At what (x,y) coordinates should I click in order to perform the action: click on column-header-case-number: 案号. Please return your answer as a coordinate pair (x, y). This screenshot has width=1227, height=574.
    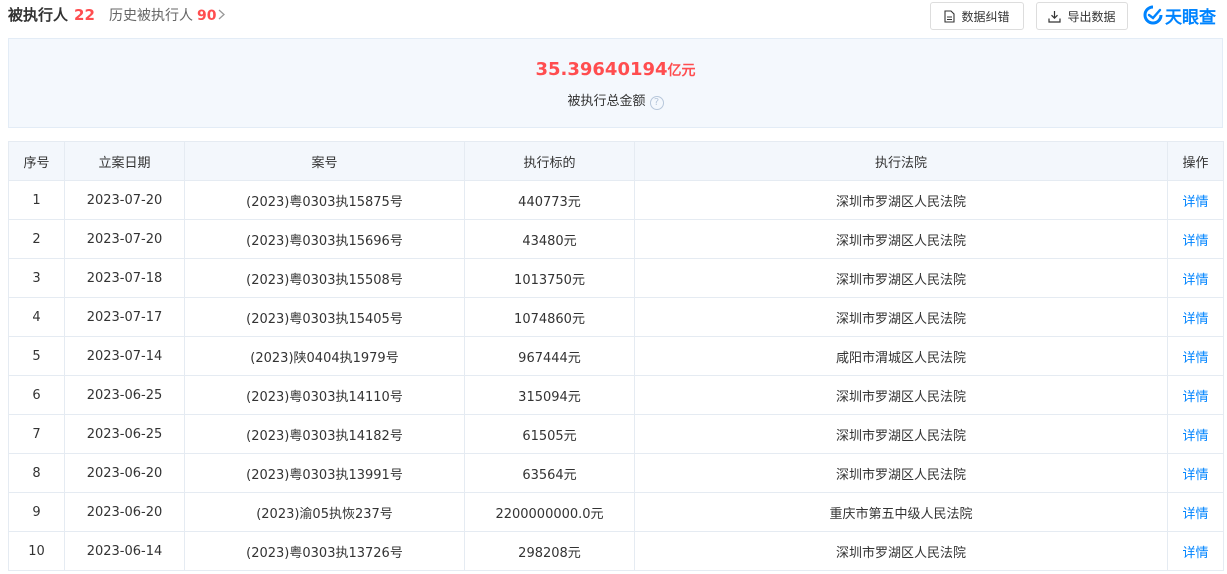
    Looking at the image, I should click on (324, 161).